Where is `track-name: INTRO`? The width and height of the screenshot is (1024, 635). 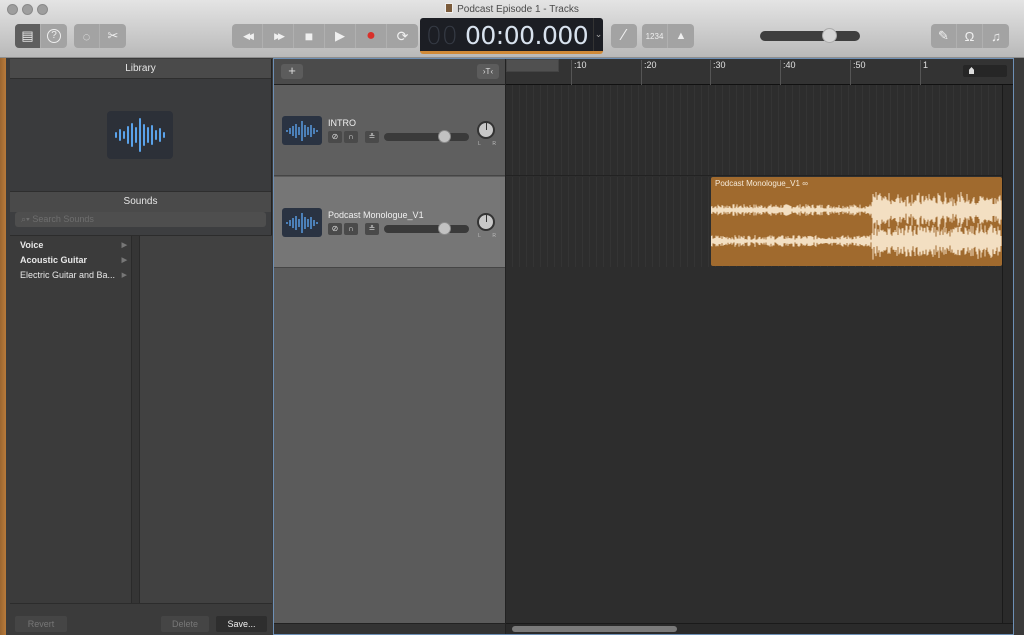 track-name: INTRO is located at coordinates (342, 123).